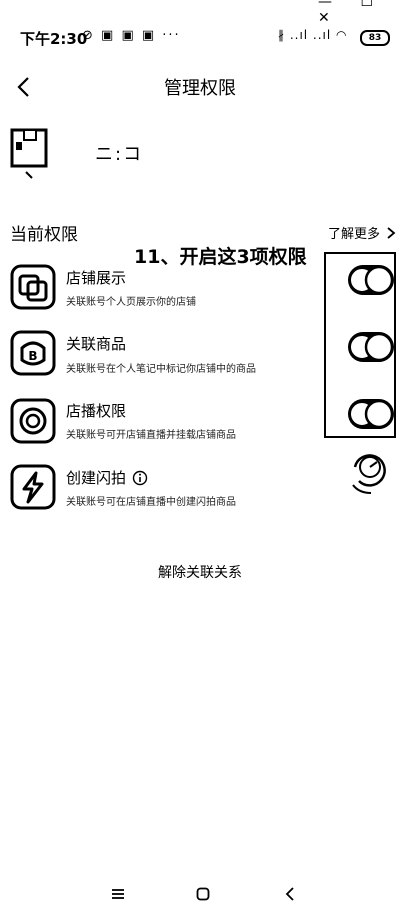 This screenshot has width=400, height=913. I want to click on notification-icons: ⊘ ▣ ▣ ▣ ···, so click(131, 35).